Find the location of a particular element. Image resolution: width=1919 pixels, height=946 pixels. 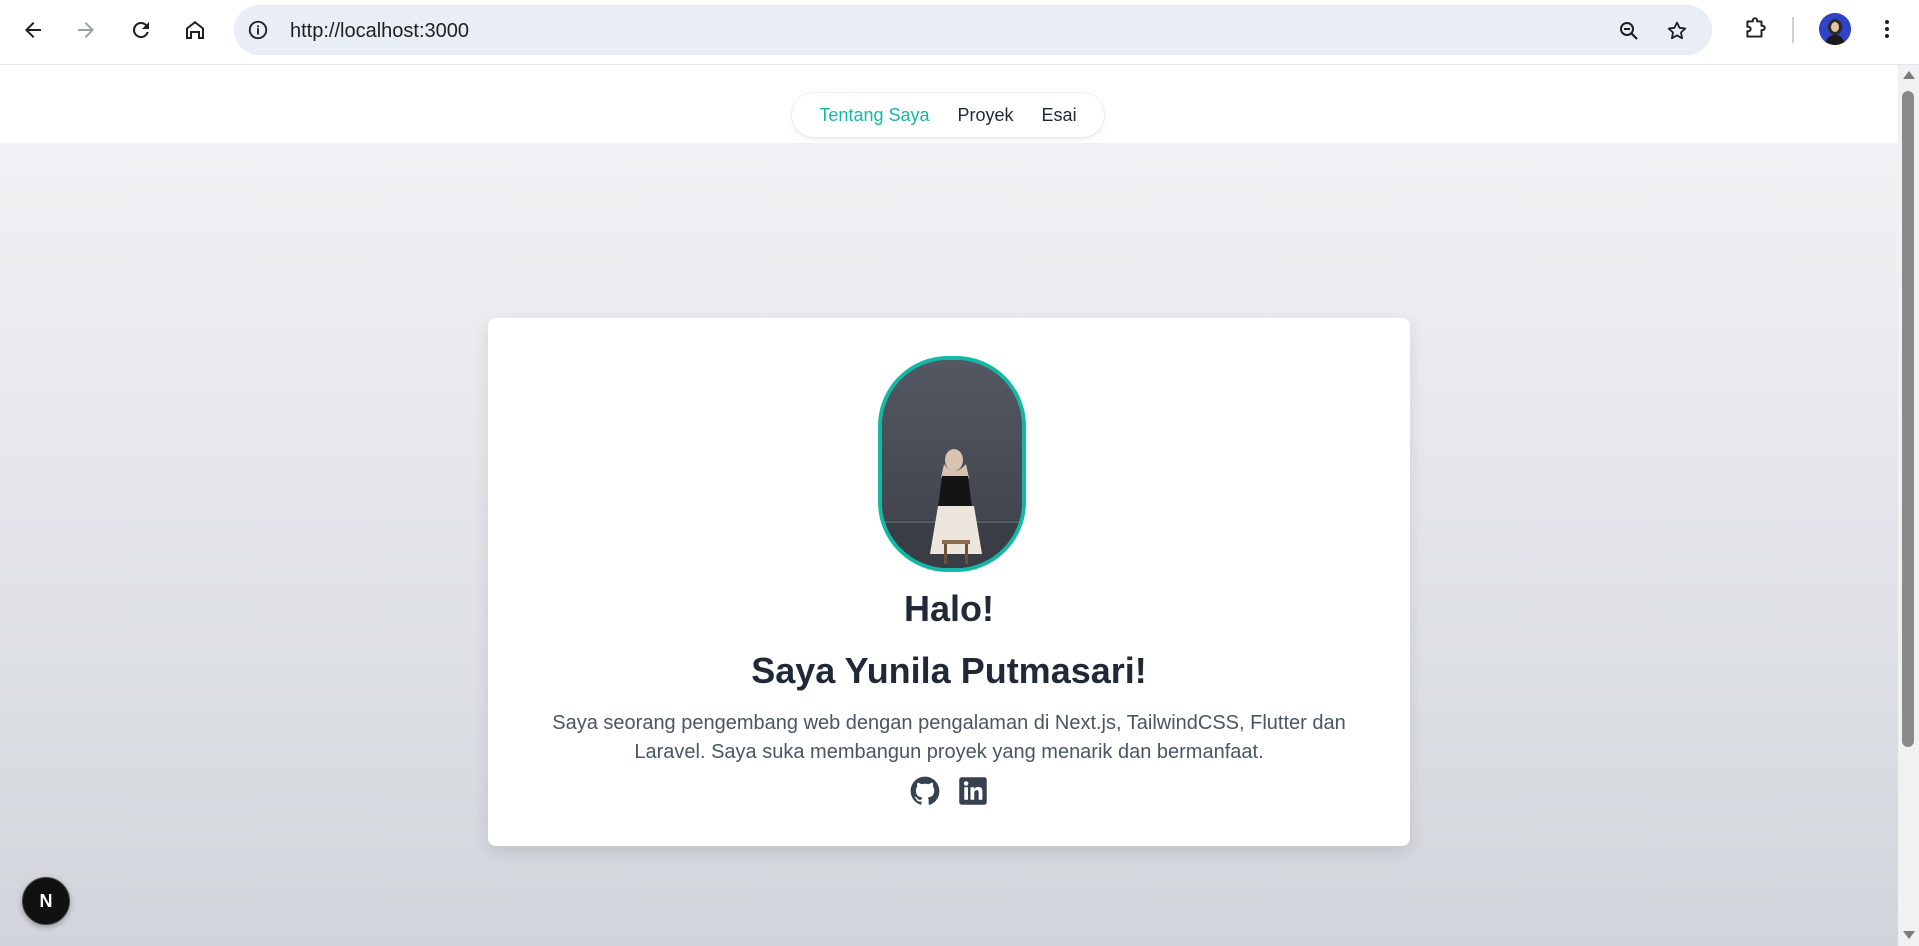

scroll-up-arrow-icon is located at coordinates (1909, 75).